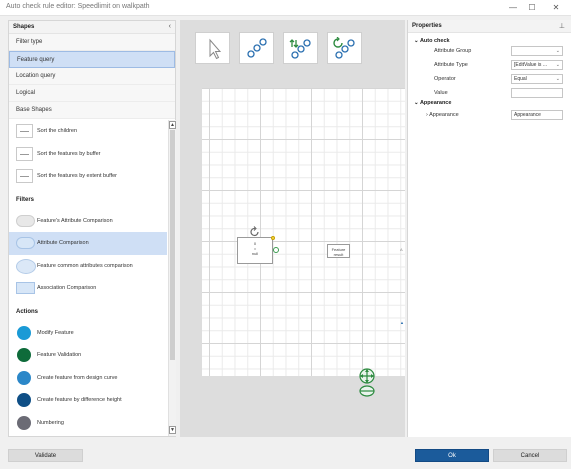  Describe the element at coordinates (276, 250) in the screenshot. I see `connection-port` at that location.